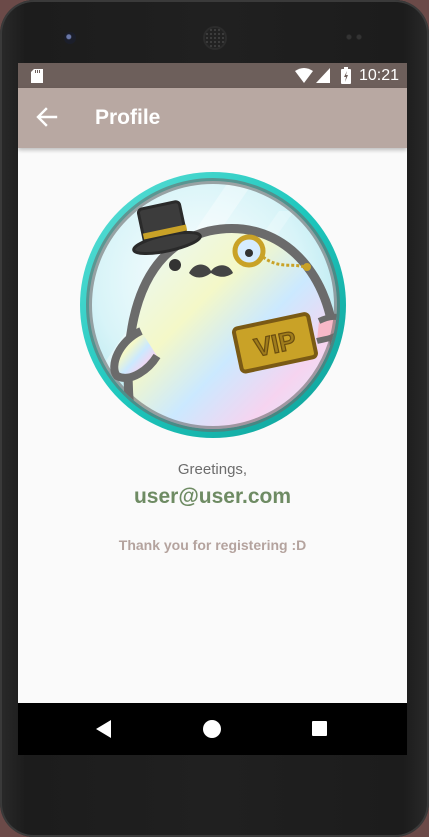  What do you see at coordinates (212, 118) in the screenshot?
I see `app-bar: Profile` at bounding box center [212, 118].